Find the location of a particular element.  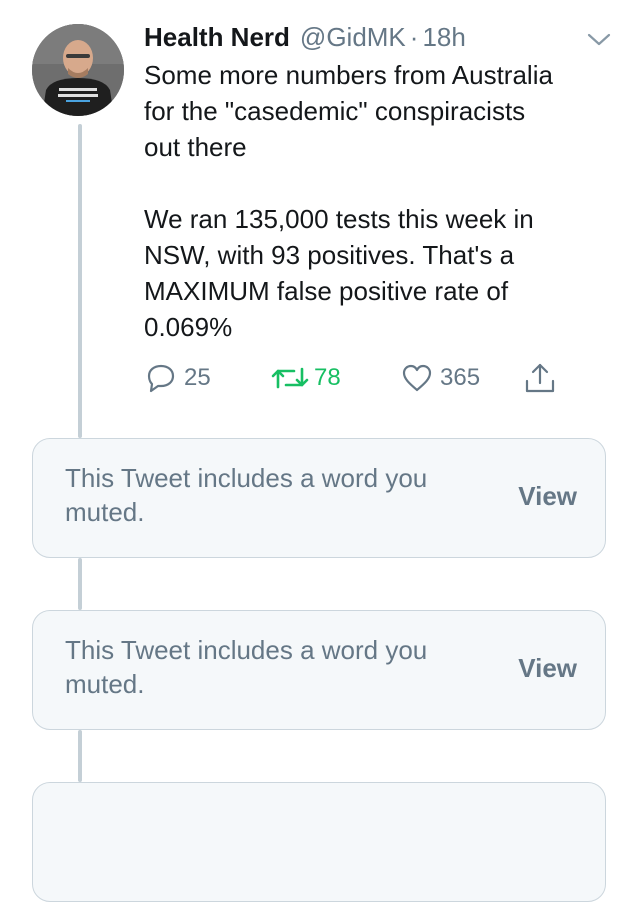

tweet-timestamp: 18h is located at coordinates (443, 37).